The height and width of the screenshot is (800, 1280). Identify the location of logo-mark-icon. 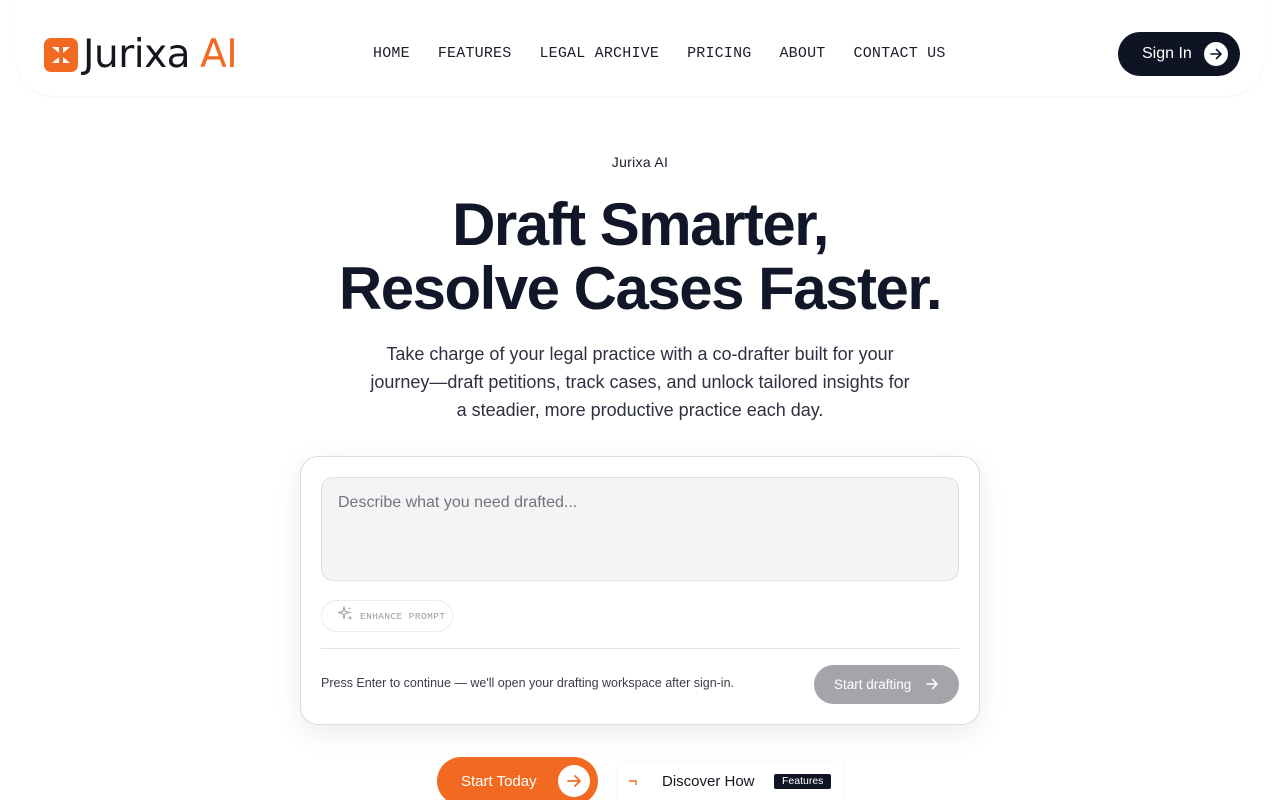
(61, 55).